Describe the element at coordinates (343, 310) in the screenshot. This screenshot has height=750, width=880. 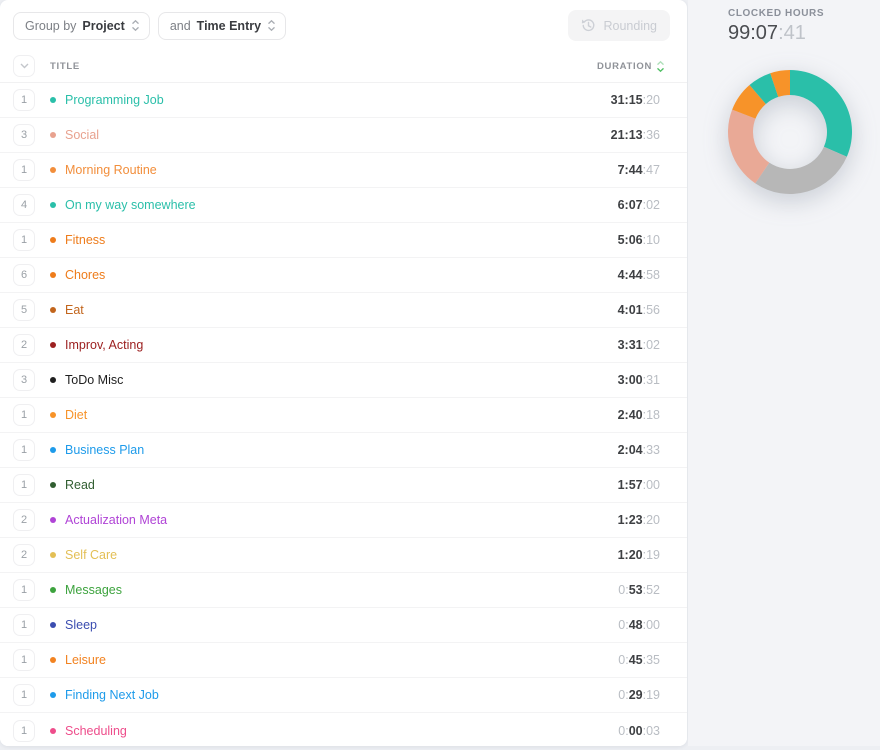
I see `table-row: 5 Eat 4:01:56` at that location.